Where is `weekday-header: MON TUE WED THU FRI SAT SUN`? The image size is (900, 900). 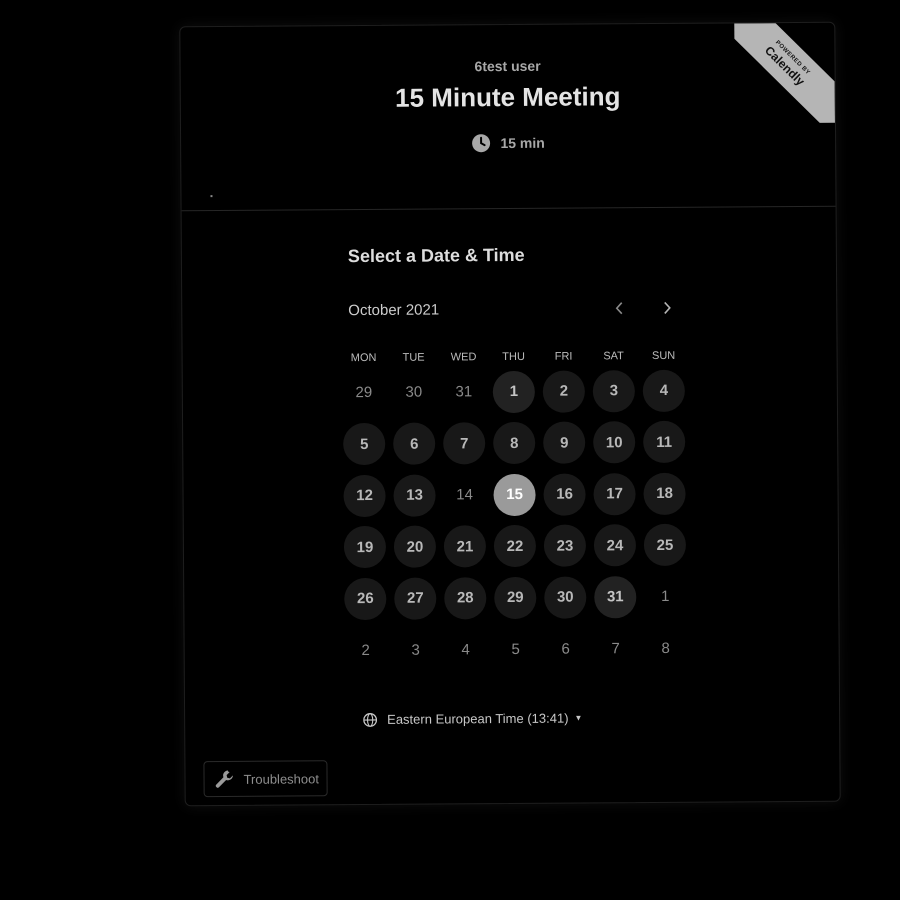
weekday-header: MON TUE WED THU FRI SAT SUN is located at coordinates (514, 357).